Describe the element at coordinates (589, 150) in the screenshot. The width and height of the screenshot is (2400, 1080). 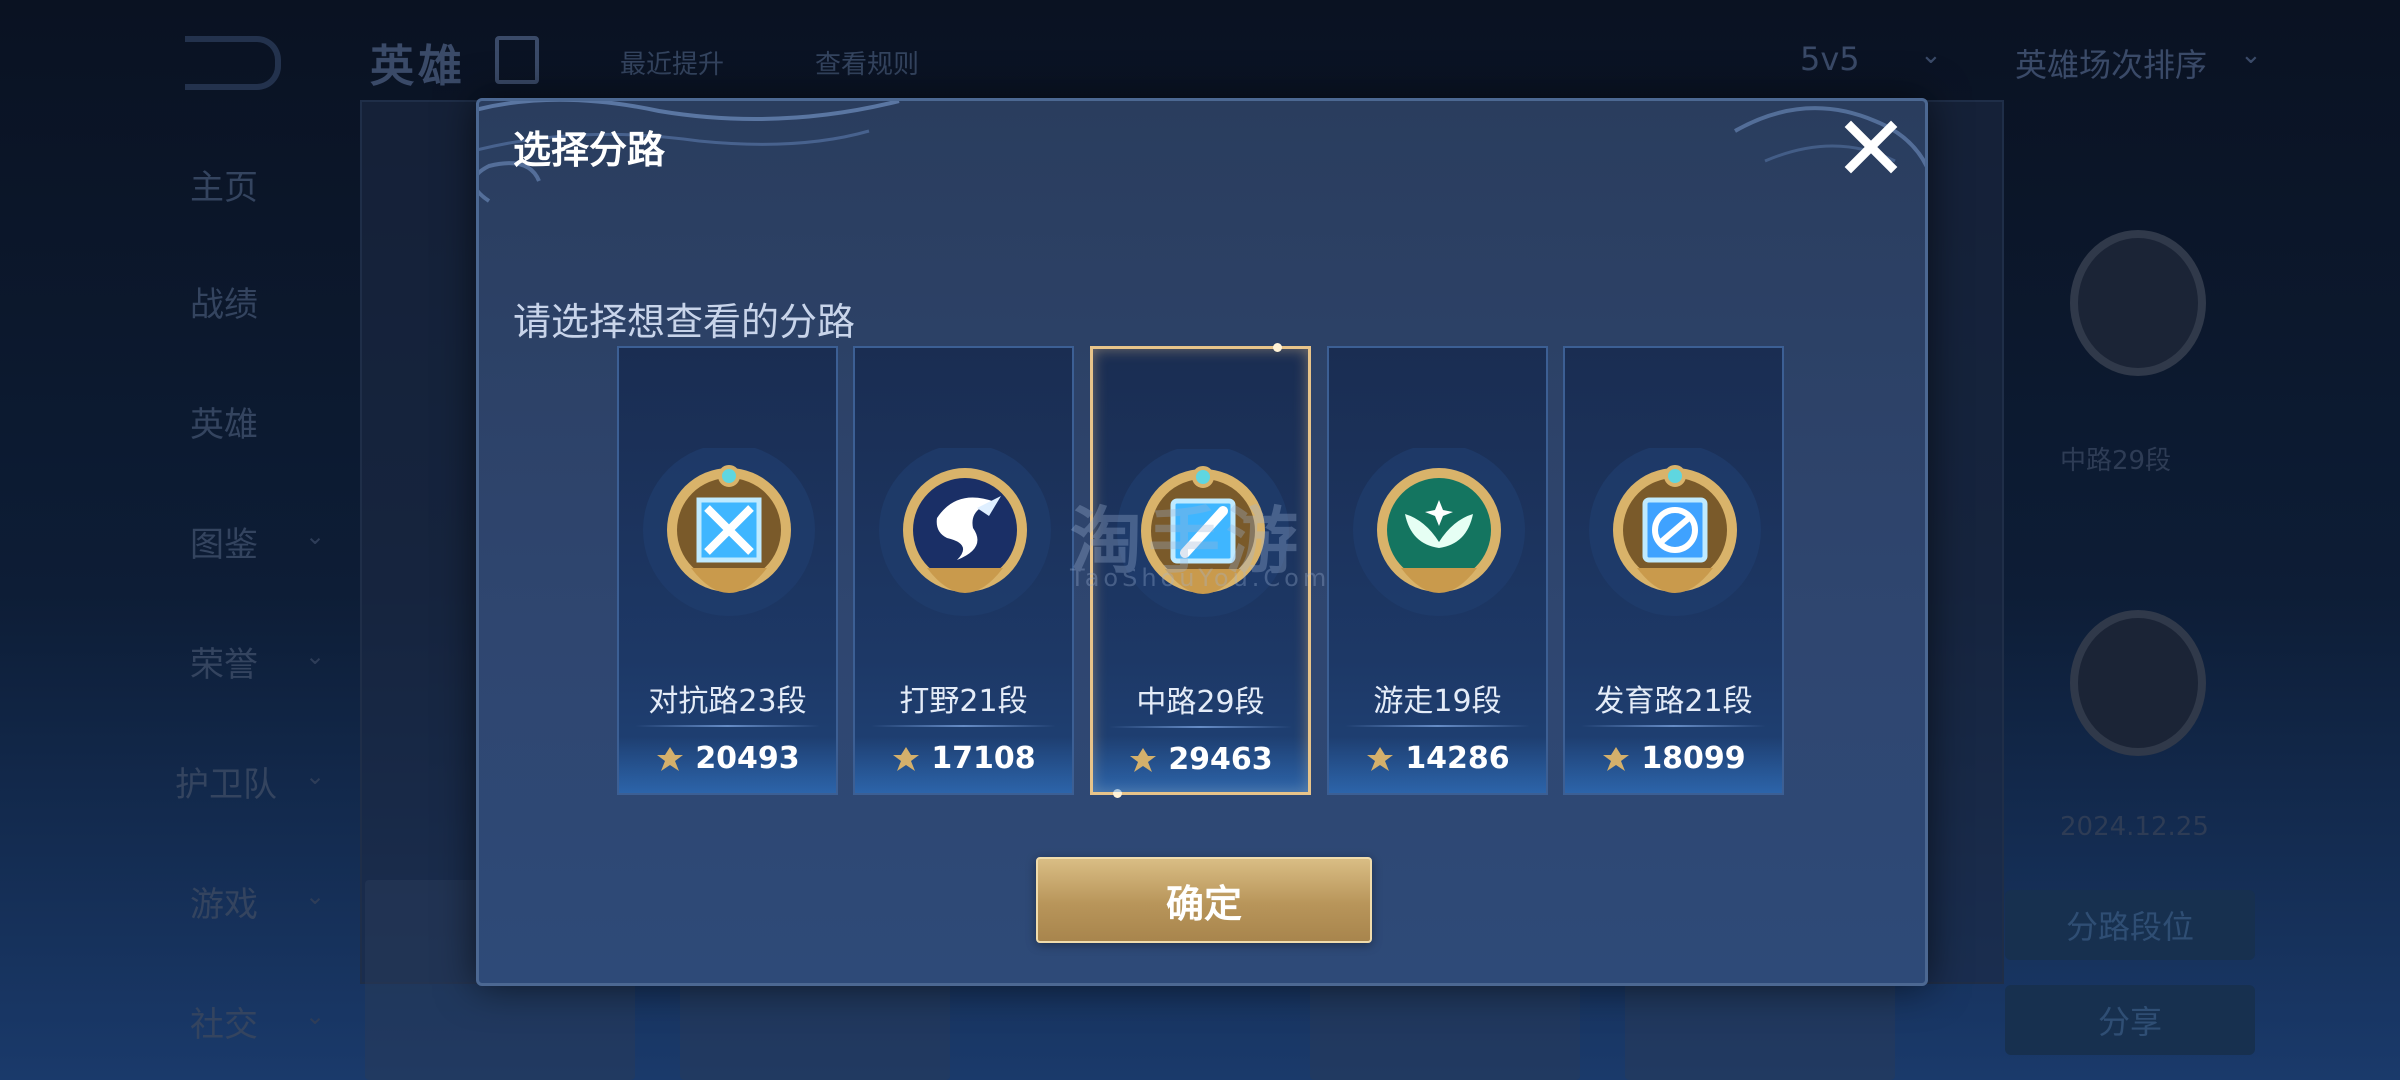
I see `dialog-title: 选择分路` at that location.